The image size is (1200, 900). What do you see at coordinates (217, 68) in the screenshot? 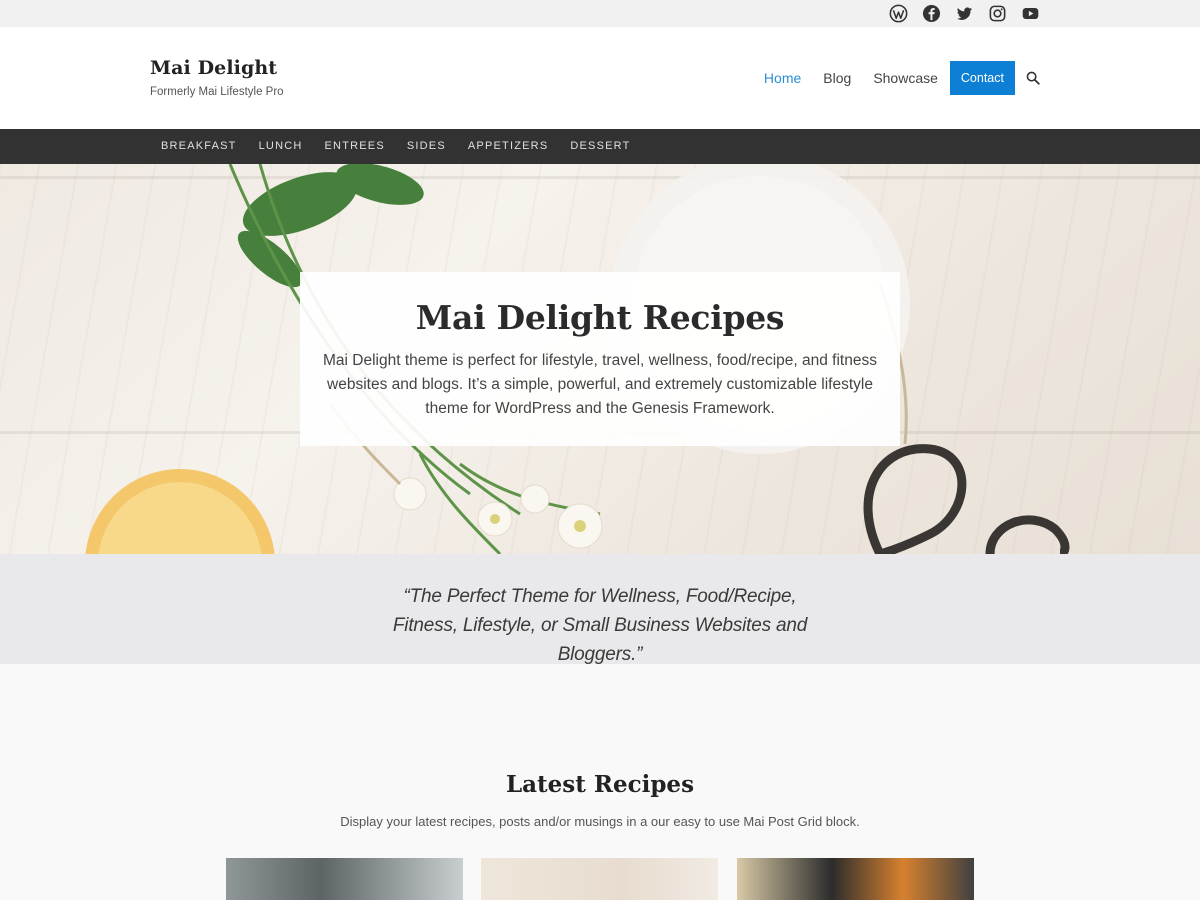
I see `site-title: Mai Delight` at bounding box center [217, 68].